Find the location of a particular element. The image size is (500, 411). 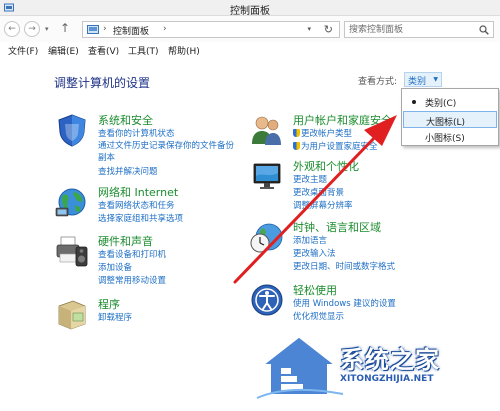

watermark: 系统之家 XITONGZHIJIA.NET is located at coordinates (377, 366).